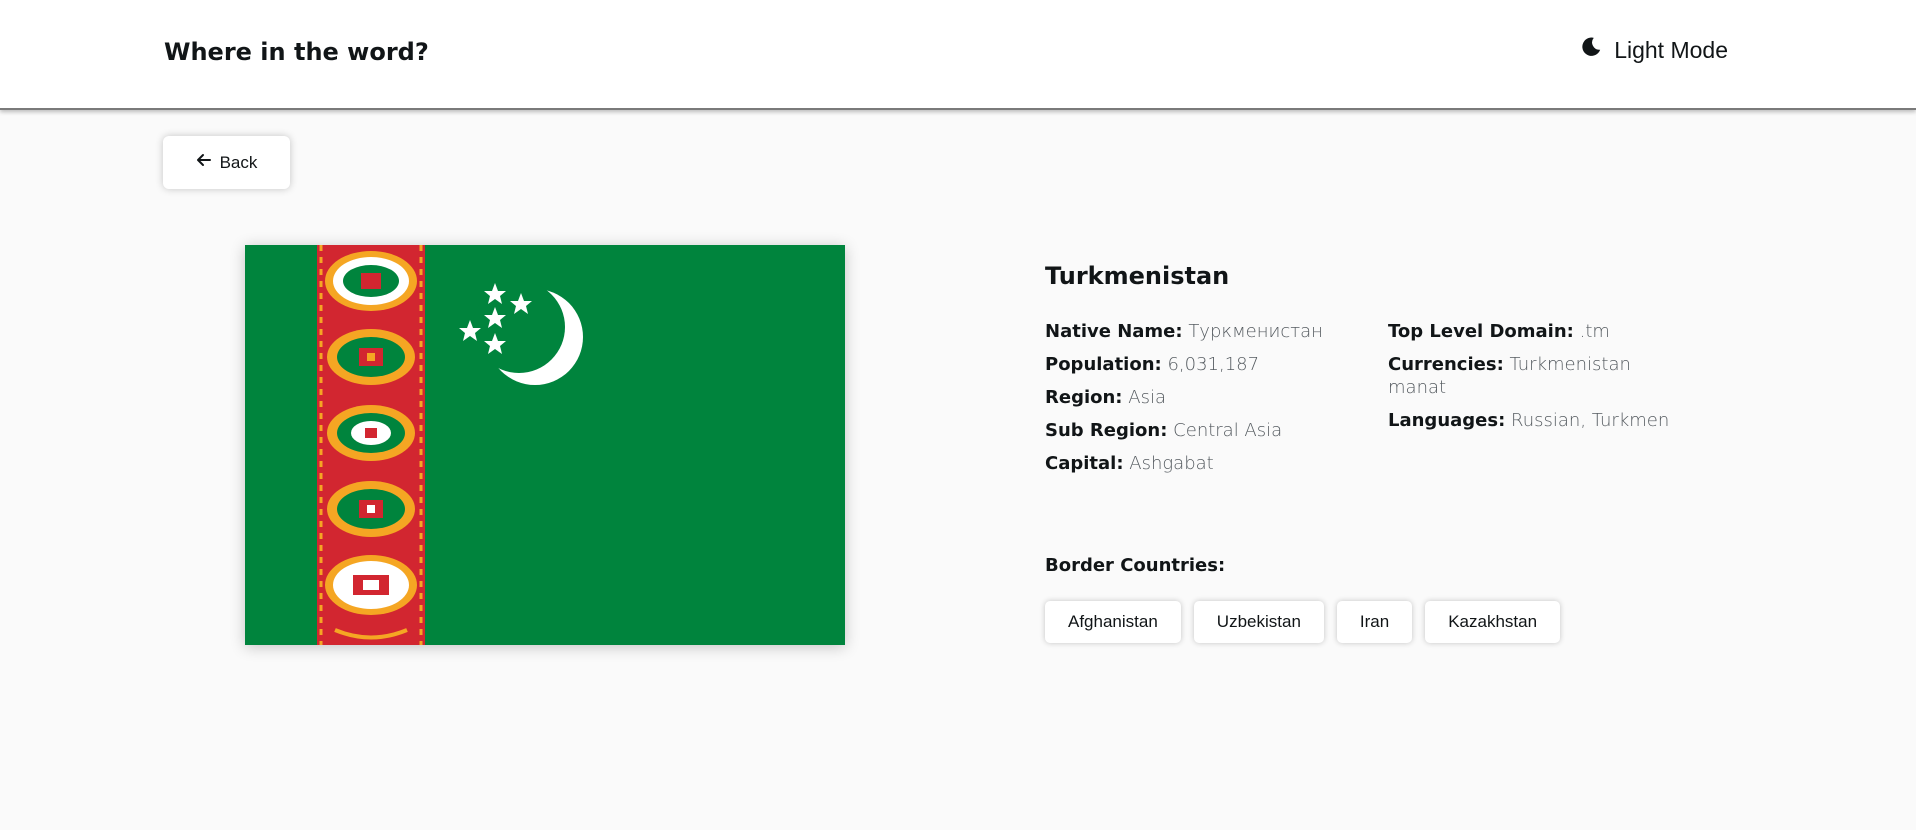 This screenshot has width=1916, height=830. What do you see at coordinates (1374, 622) in the screenshot?
I see `border-country-button: Iran` at bounding box center [1374, 622].